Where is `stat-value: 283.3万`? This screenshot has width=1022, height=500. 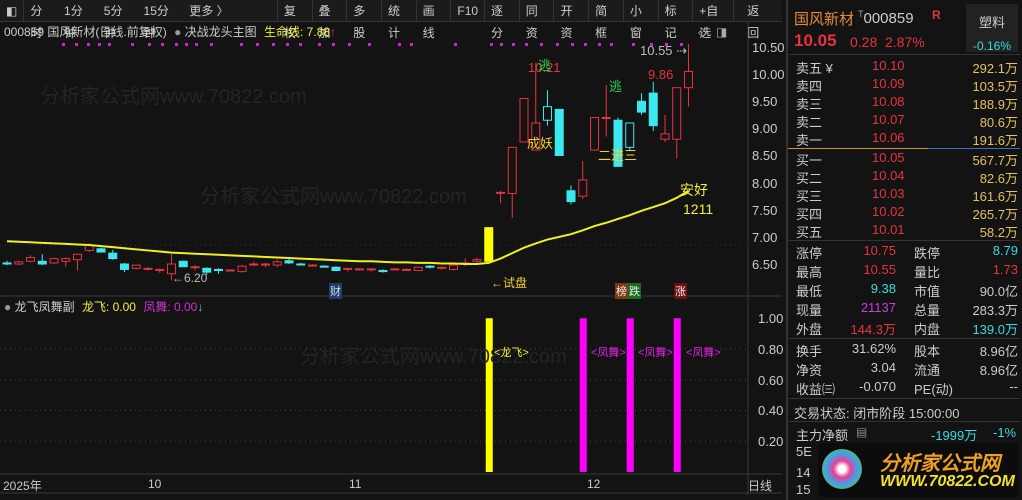
stat-value: 283.3万 is located at coordinates (995, 310).